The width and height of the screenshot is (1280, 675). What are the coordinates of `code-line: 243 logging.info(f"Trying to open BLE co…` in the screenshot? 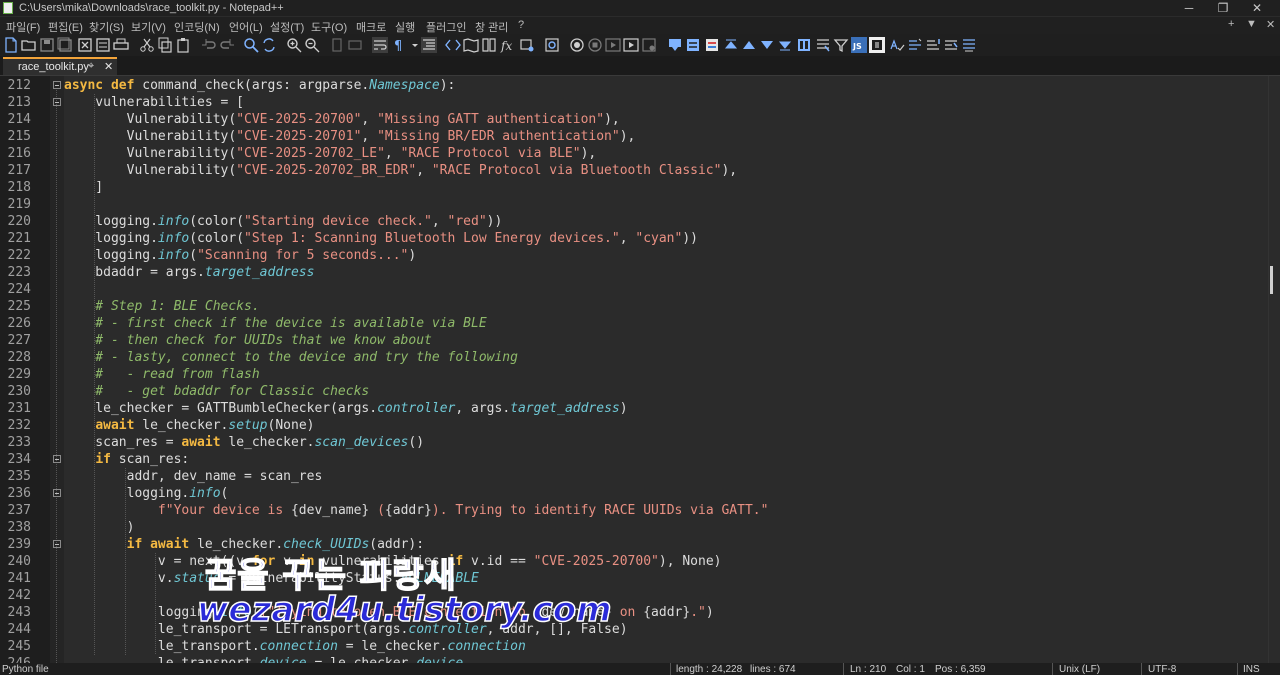 It's located at (634, 612).